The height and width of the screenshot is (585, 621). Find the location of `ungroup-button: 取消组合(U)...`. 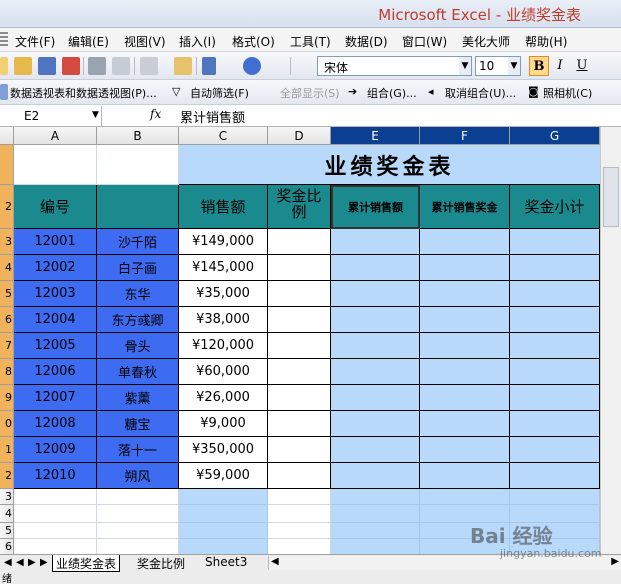

ungroup-button: 取消组合(U)... is located at coordinates (480, 93).